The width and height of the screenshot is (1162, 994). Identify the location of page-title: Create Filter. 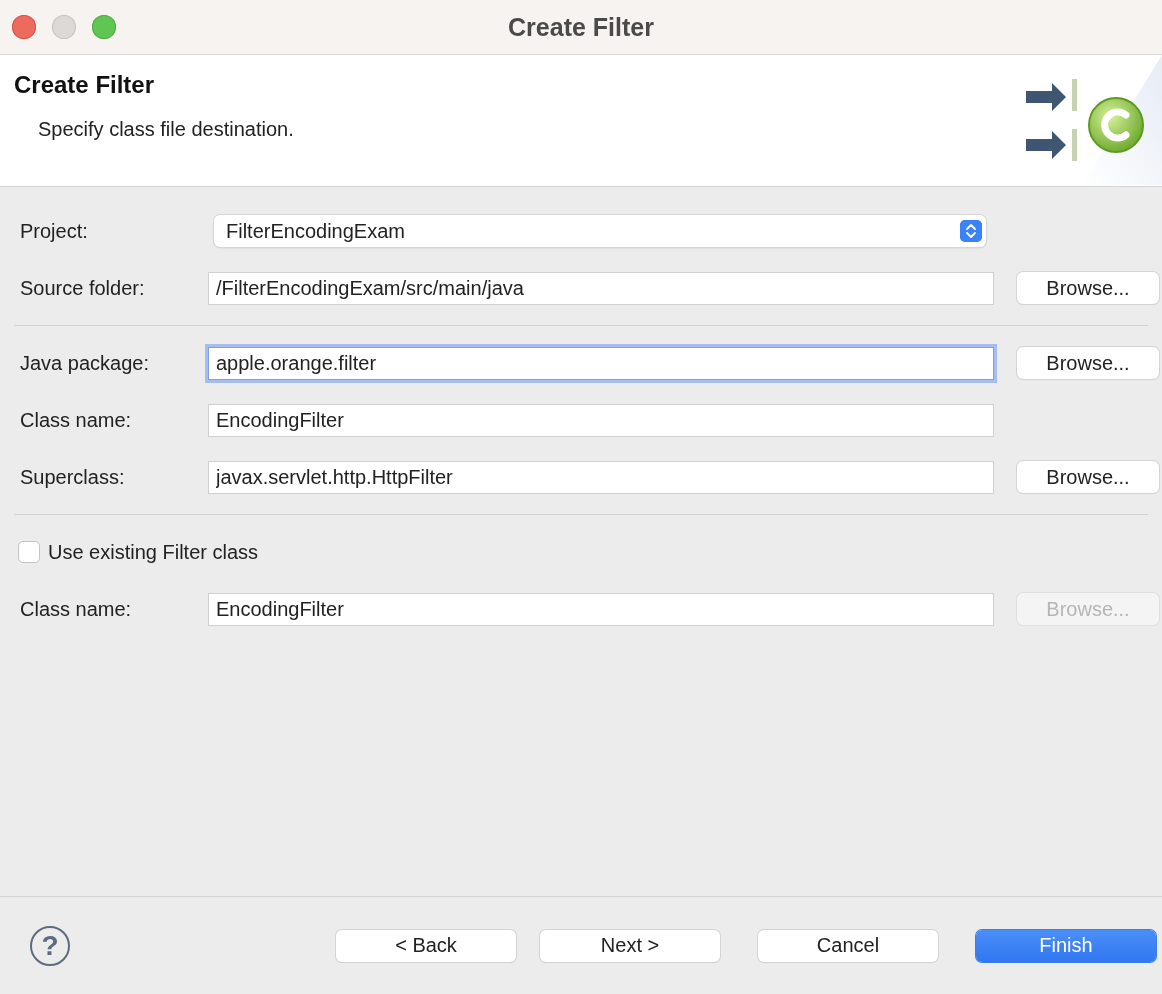
(85, 85).